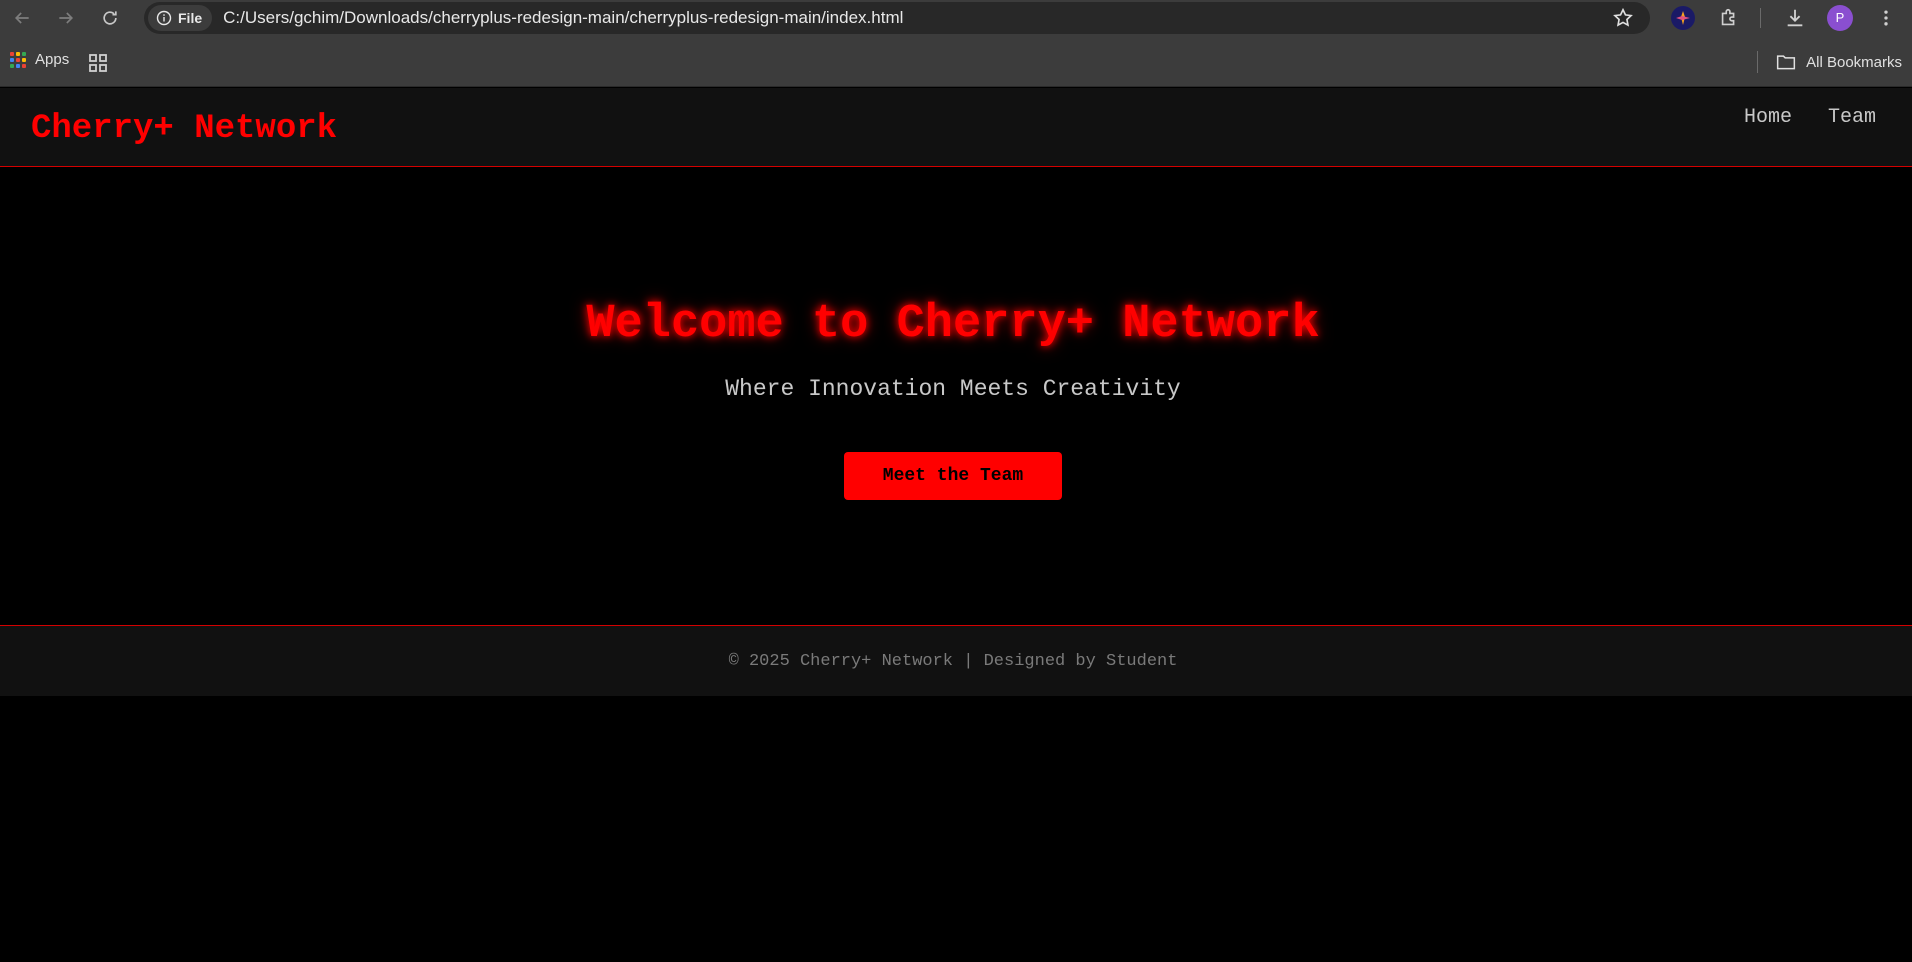 The image size is (1912, 962). Describe the element at coordinates (164, 18) in the screenshot. I see `info-icon` at that location.